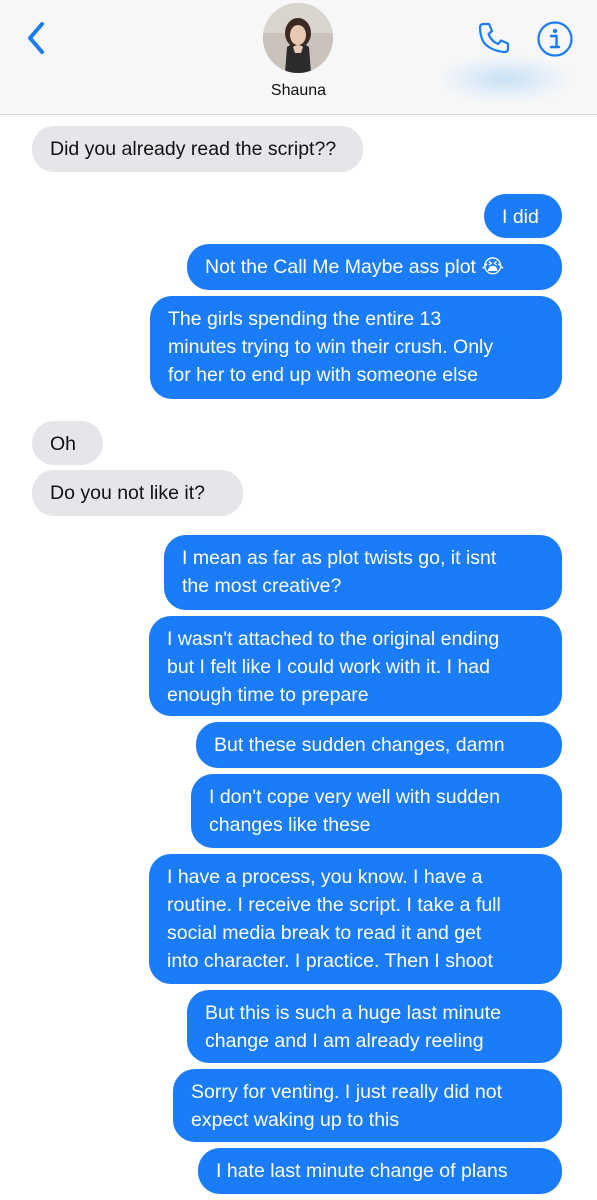  I want to click on info-icon, so click(555, 41).